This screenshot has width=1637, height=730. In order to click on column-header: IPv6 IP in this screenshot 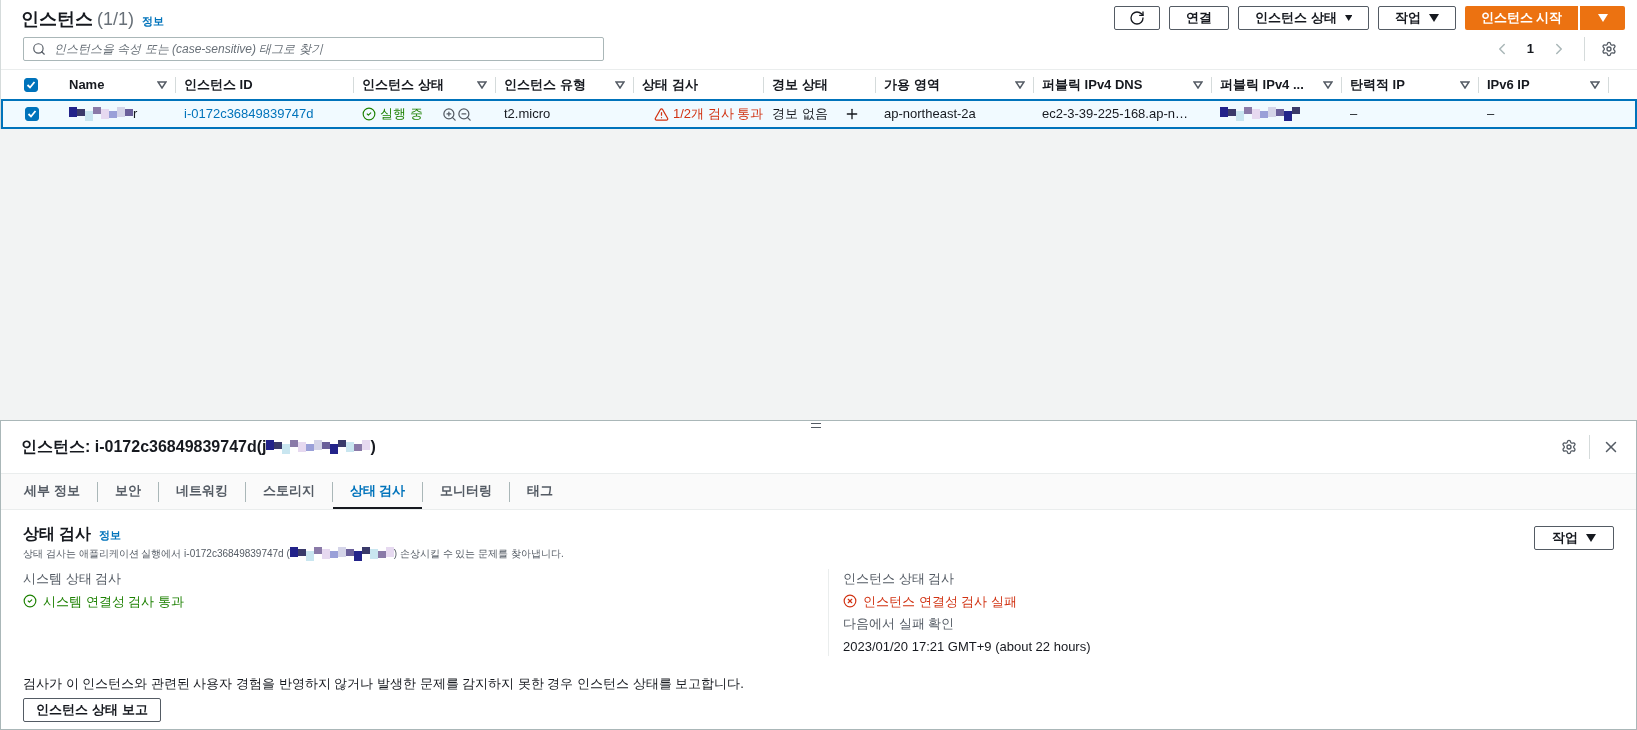, I will do `click(1508, 84)`.